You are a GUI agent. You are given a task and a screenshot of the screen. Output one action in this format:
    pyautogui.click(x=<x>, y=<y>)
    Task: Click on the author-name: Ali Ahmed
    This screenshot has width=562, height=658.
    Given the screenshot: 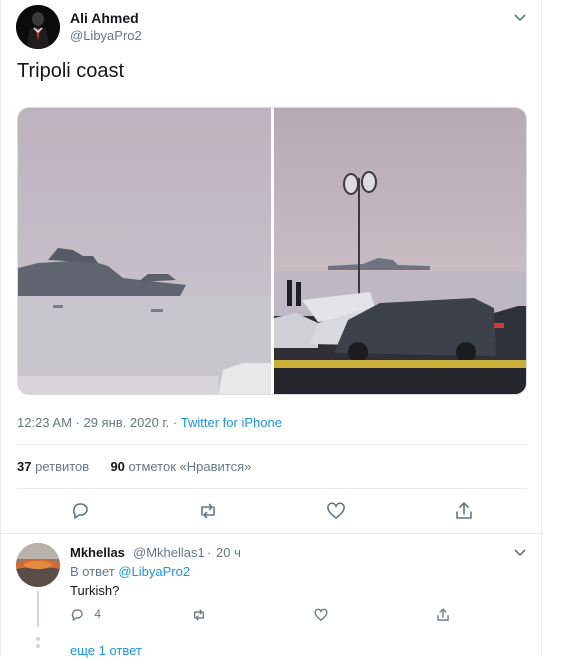 What is the action you would take?
    pyautogui.click(x=104, y=18)
    